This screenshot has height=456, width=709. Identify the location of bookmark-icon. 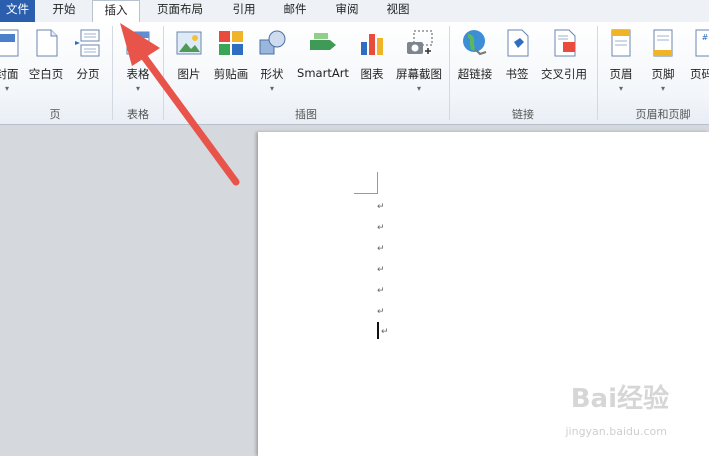
(518, 43).